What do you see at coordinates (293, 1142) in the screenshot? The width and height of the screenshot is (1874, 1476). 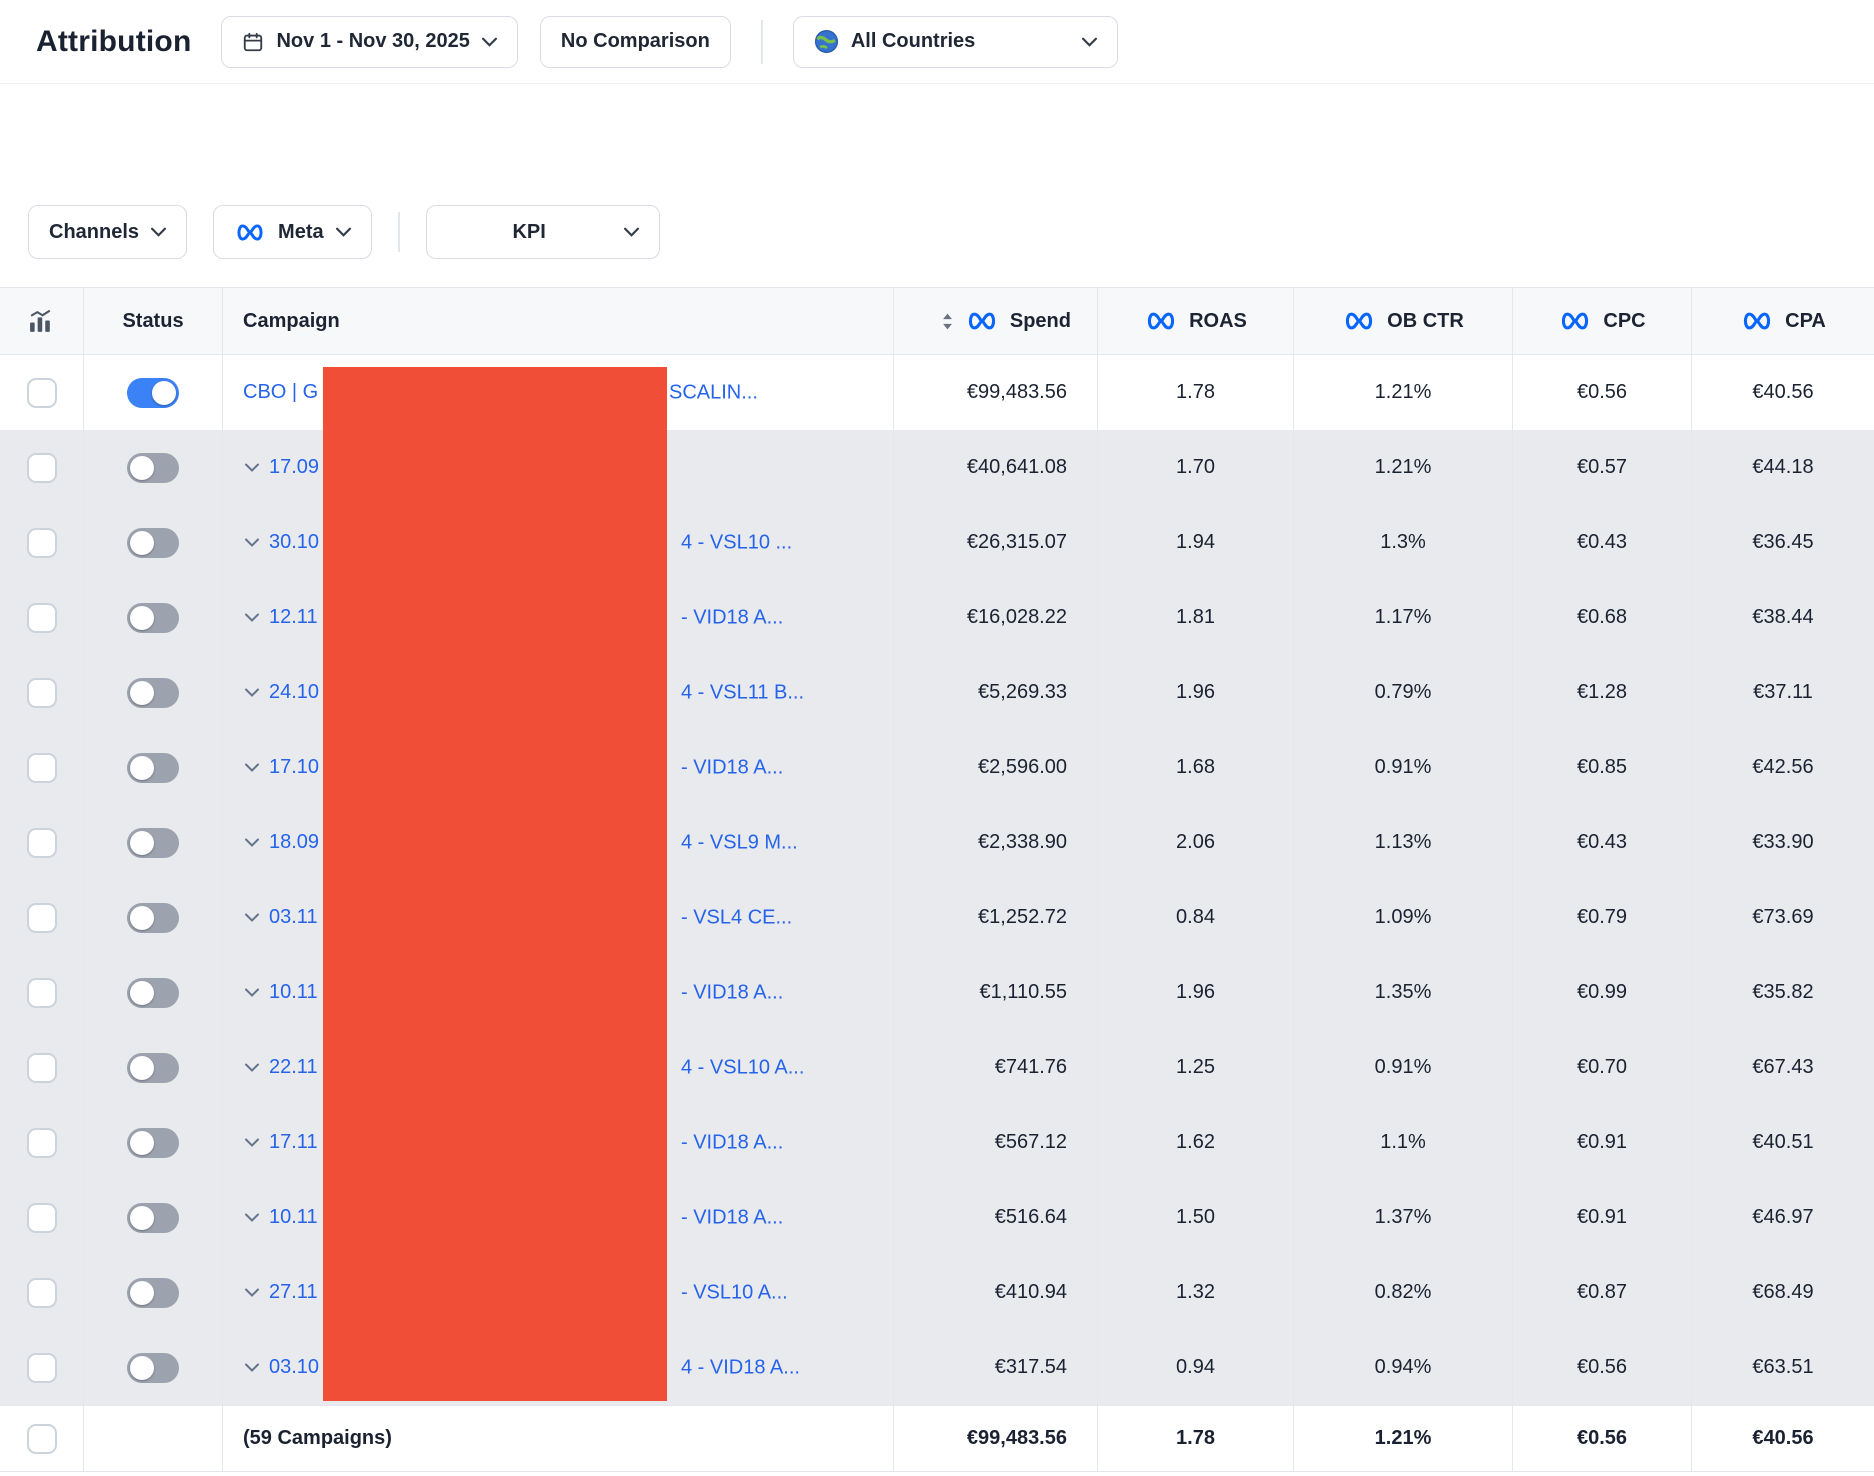 I see `campaign-link: 17.11` at bounding box center [293, 1142].